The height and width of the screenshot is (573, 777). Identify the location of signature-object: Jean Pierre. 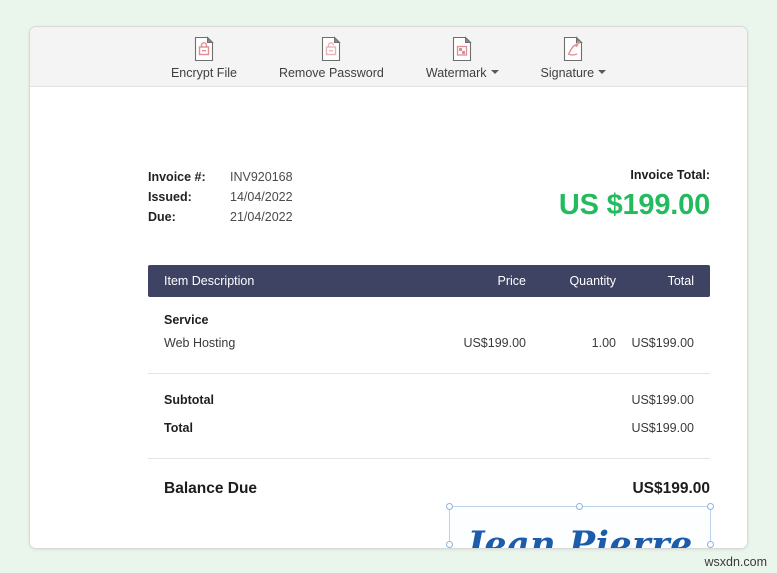
(580, 526).